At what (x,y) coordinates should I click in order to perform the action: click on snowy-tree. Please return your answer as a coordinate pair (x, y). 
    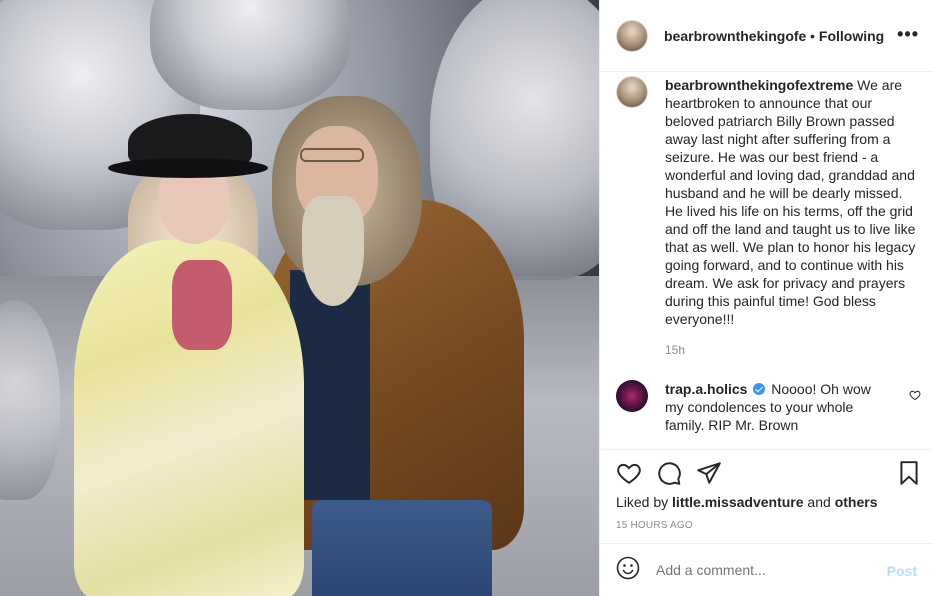
    Looking at the image, I should click on (250, 55).